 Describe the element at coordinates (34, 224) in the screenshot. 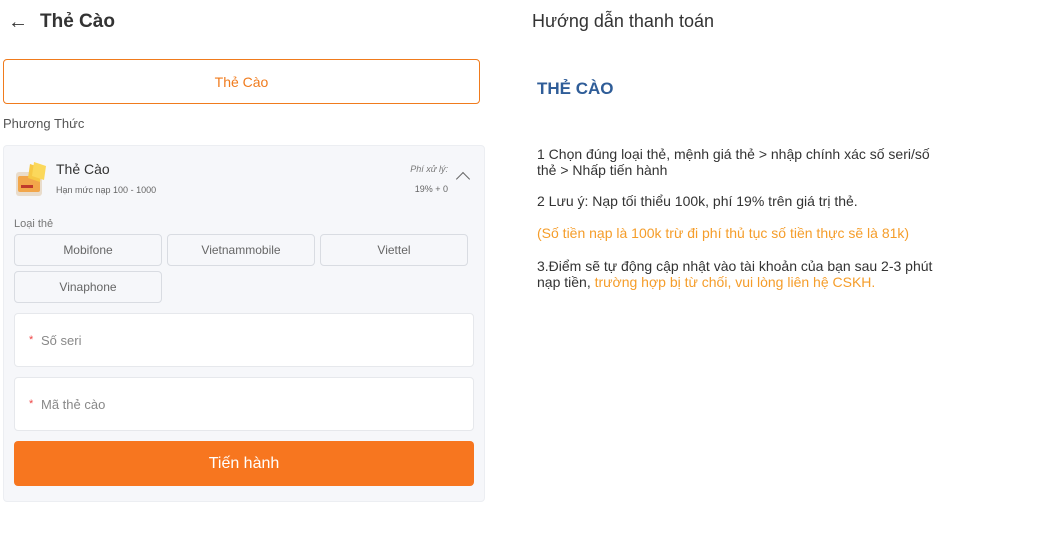

I see `card-type-label: Loại thẻ` at that location.